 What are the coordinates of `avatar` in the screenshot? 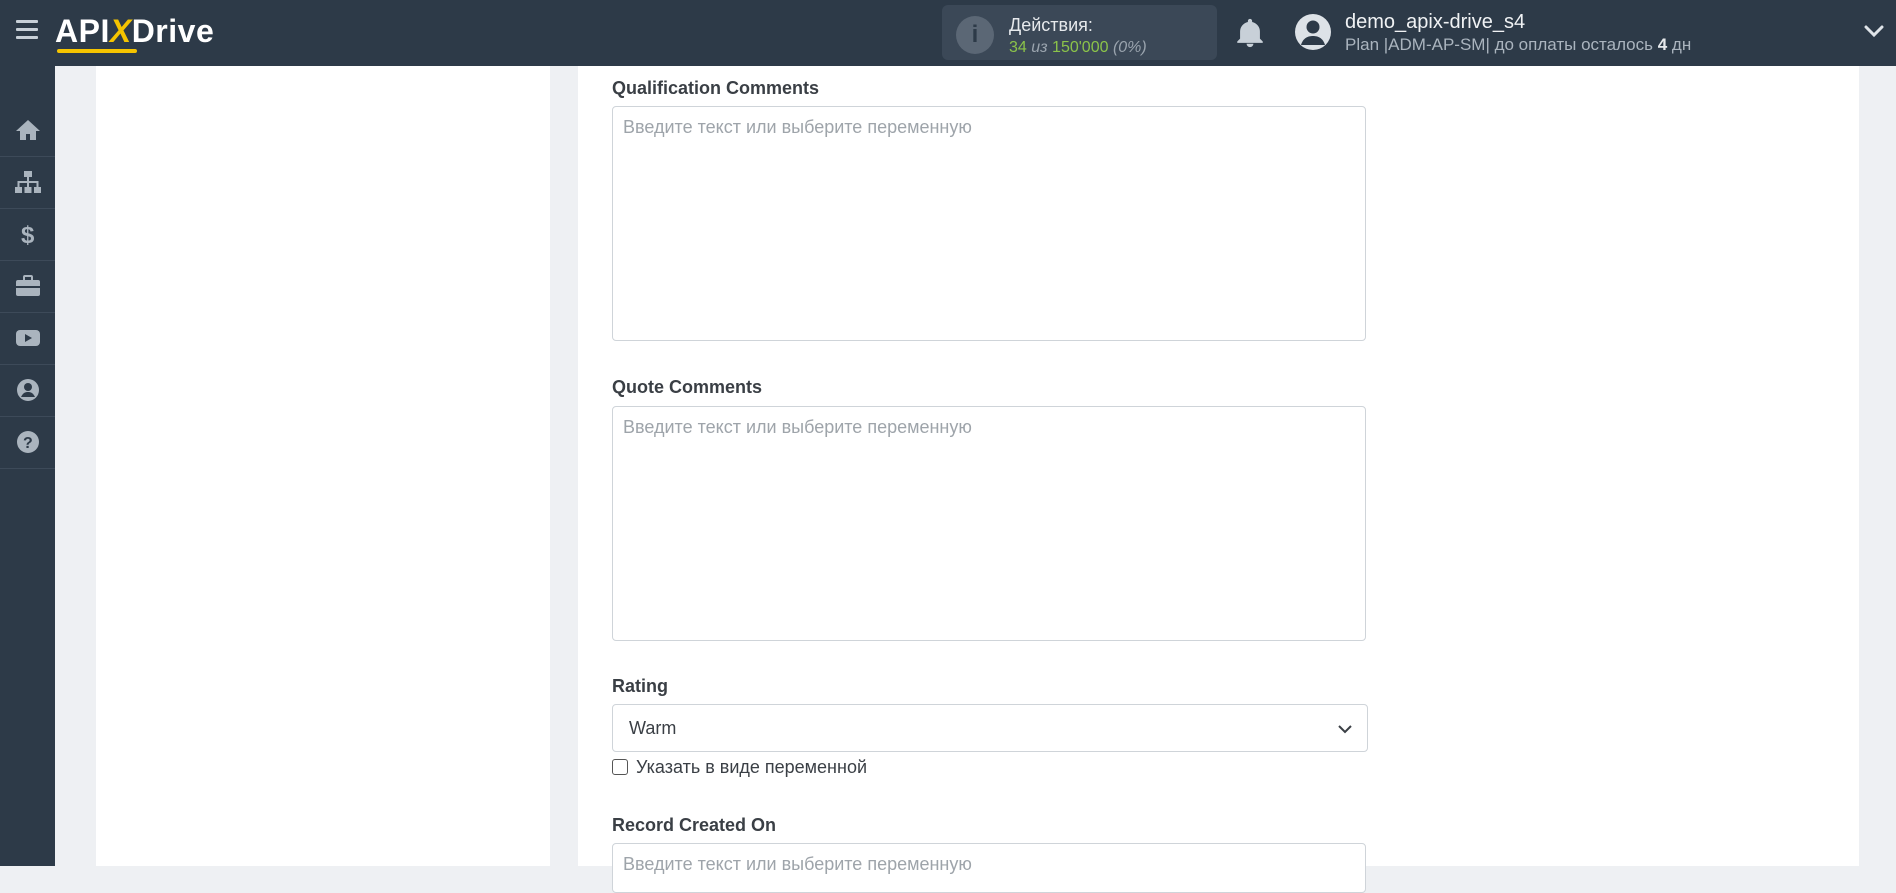 It's located at (1313, 32).